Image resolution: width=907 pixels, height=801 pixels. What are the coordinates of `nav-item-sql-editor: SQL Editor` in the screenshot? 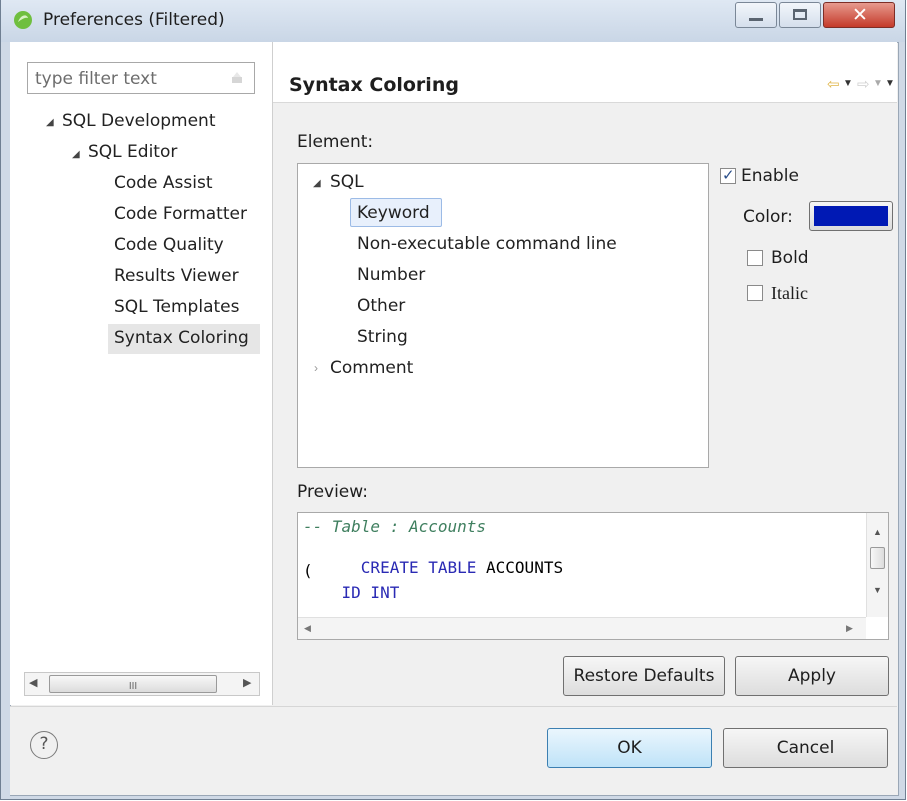 It's located at (132, 152).